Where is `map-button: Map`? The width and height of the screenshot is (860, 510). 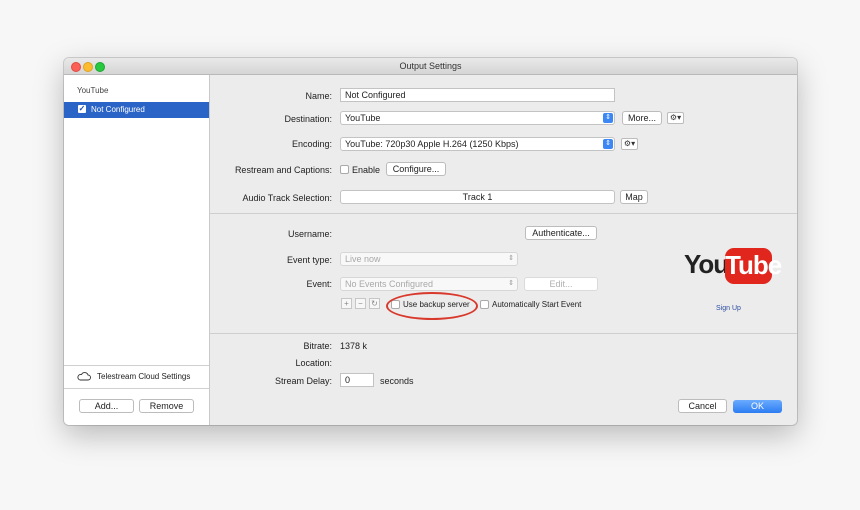
map-button: Map is located at coordinates (634, 197).